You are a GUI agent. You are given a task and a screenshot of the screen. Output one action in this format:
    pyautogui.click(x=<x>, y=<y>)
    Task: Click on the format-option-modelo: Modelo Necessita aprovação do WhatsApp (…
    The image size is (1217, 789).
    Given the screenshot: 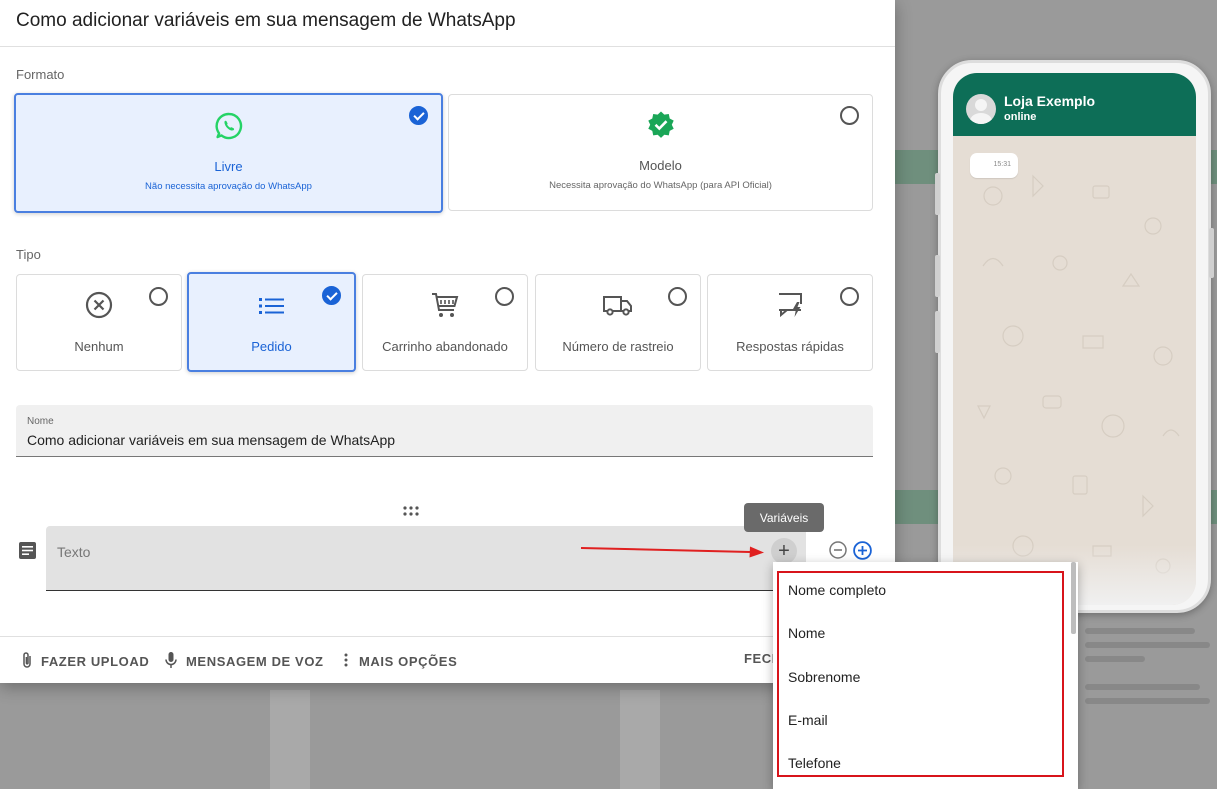 What is the action you would take?
    pyautogui.click(x=660, y=152)
    